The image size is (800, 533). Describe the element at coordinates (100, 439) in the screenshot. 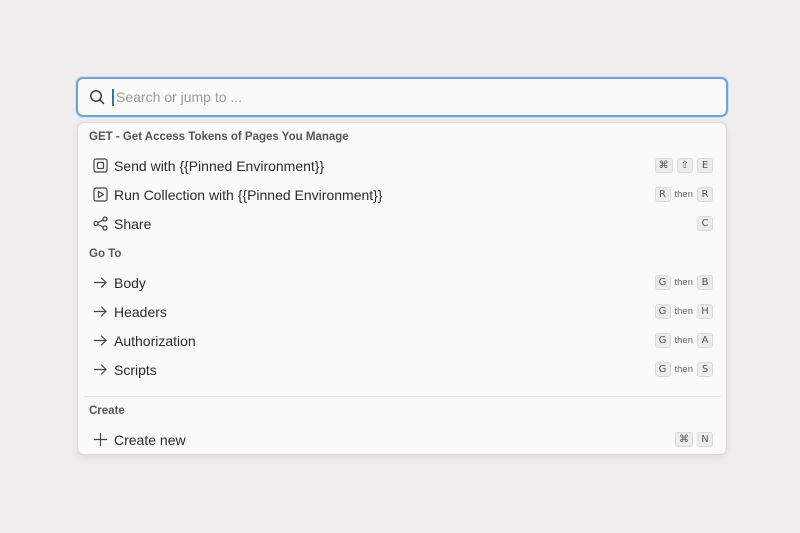

I see `plus-icon` at that location.